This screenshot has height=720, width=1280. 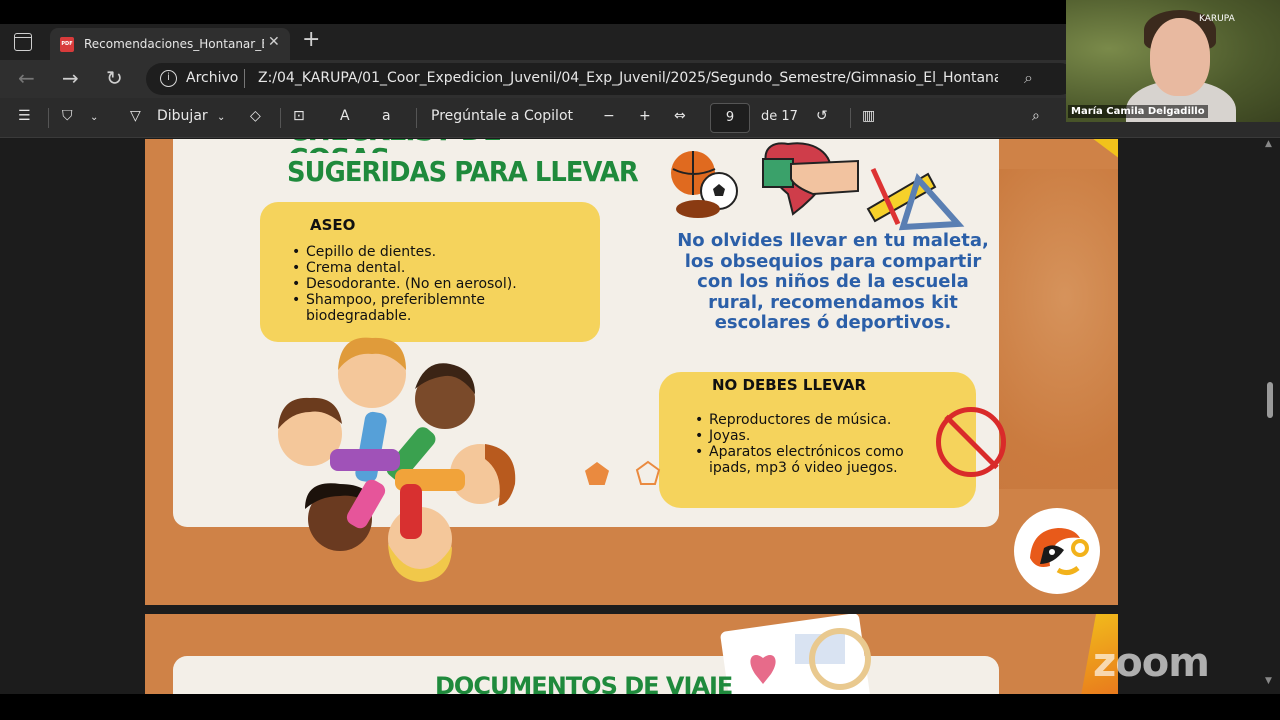 I want to click on sleeve-icon, so click(x=778, y=173).